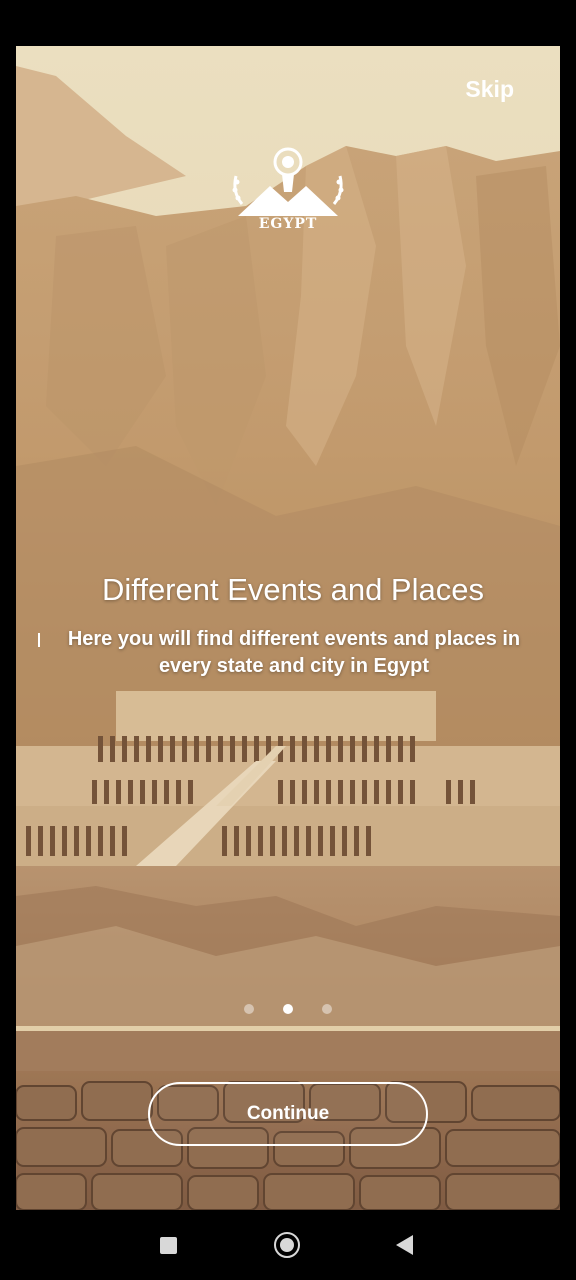 This screenshot has height=1280, width=576. What do you see at coordinates (293, 589) in the screenshot?
I see `onboarding-title: Different Events and Places` at bounding box center [293, 589].